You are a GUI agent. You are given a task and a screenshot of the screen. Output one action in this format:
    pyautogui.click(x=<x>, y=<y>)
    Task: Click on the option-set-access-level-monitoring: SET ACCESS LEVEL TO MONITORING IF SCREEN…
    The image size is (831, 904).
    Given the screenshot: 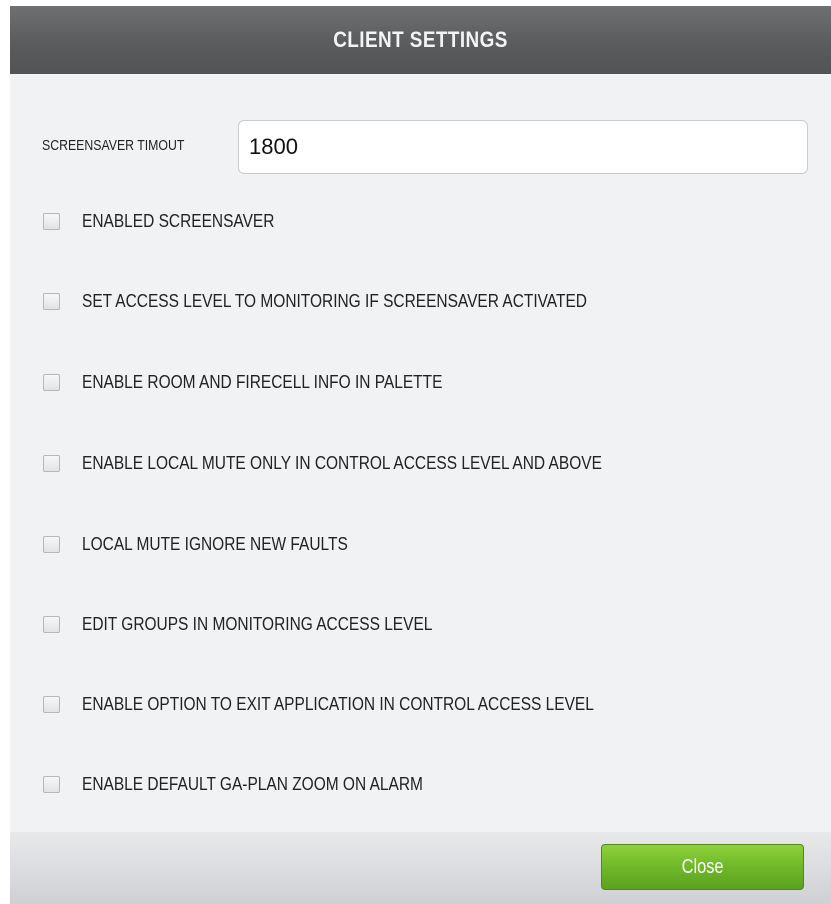 What is the action you would take?
    pyautogui.click(x=356, y=301)
    